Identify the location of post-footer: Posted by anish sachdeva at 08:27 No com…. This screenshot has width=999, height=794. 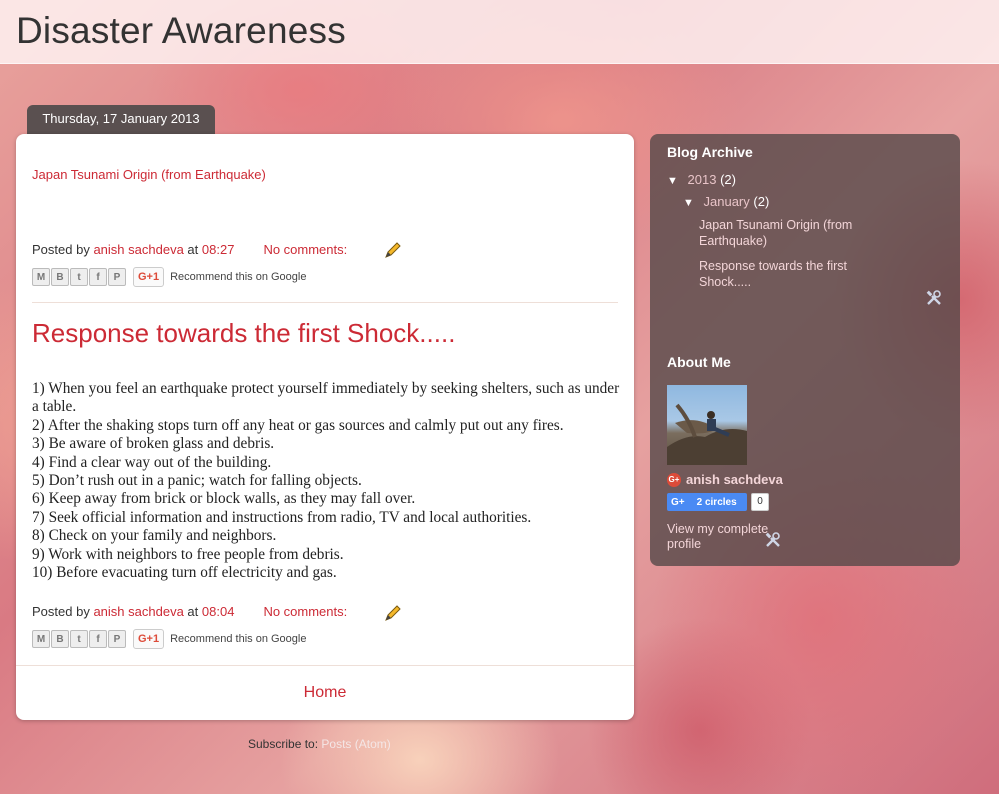
(189, 249).